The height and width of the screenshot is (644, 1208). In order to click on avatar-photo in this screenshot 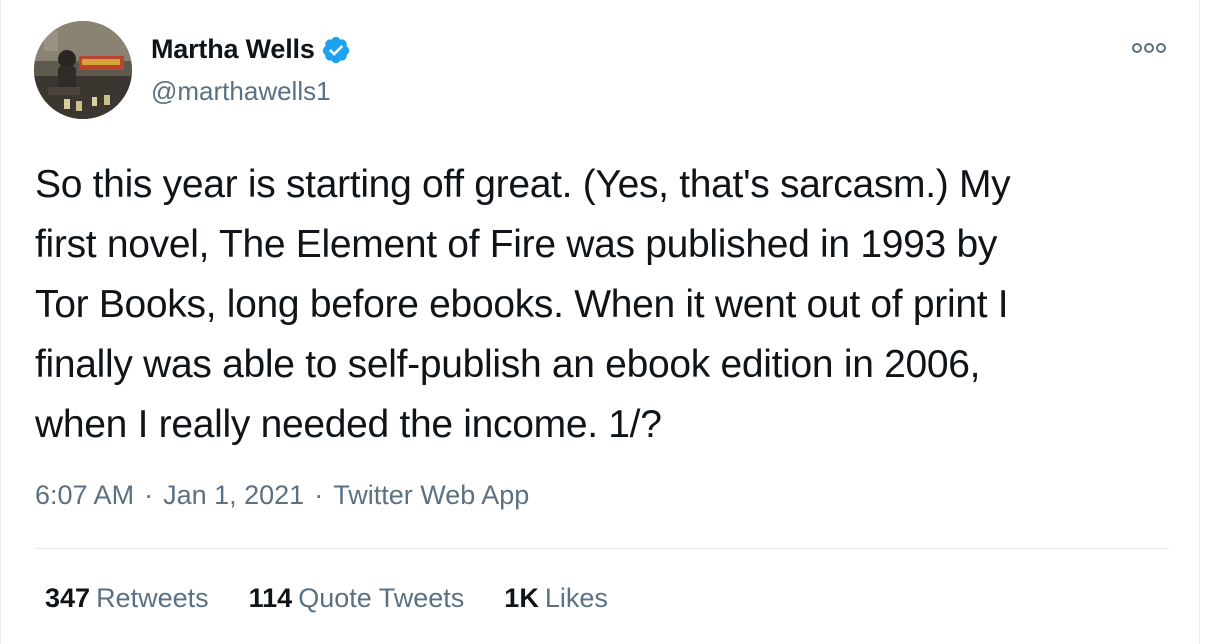, I will do `click(83, 70)`.